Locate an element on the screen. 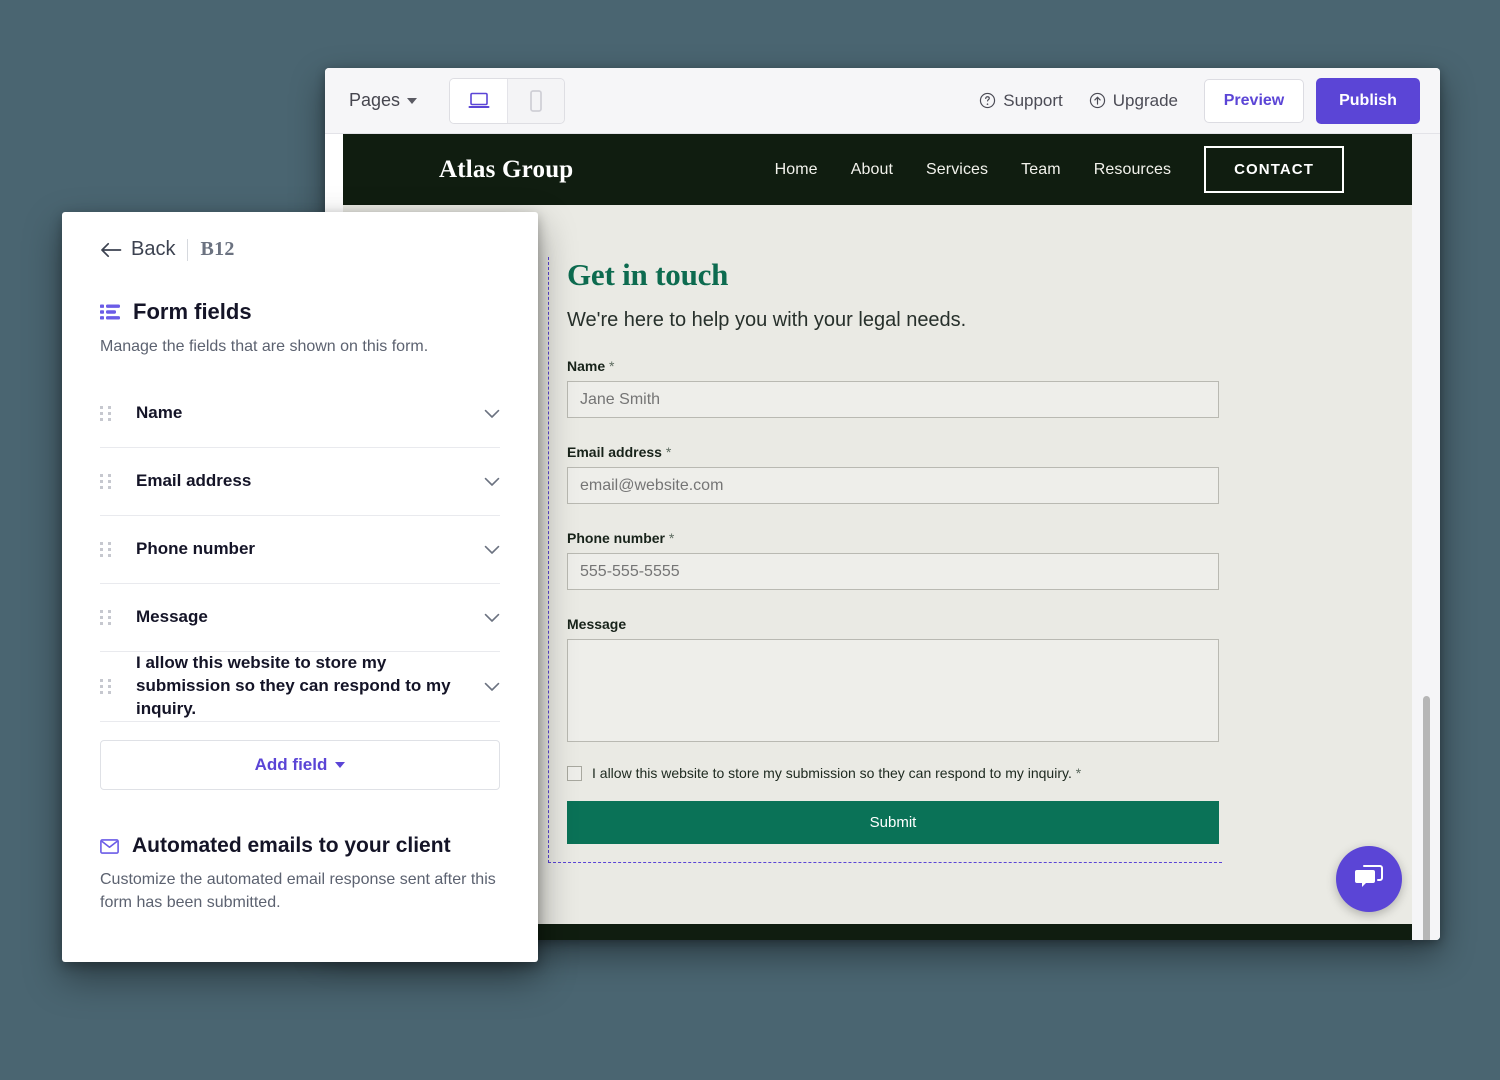  automated-emails-heading: Automated emails to your client is located at coordinates (300, 846).